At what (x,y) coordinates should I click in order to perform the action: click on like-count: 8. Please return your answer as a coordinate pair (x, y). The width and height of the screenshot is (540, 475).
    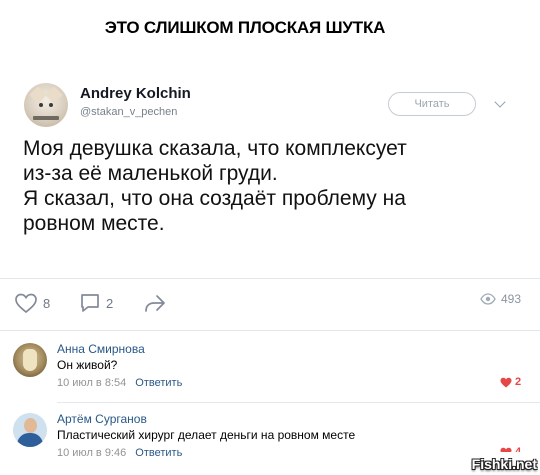
    Looking at the image, I should click on (47, 303).